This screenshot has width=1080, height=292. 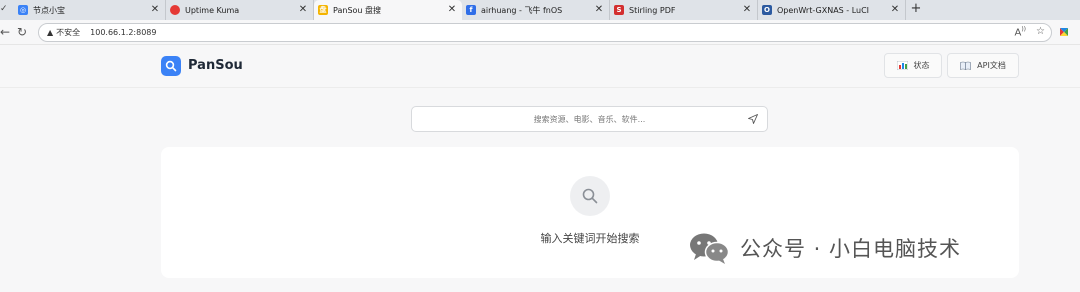 I want to click on extension-icon, so click(x=1064, y=32).